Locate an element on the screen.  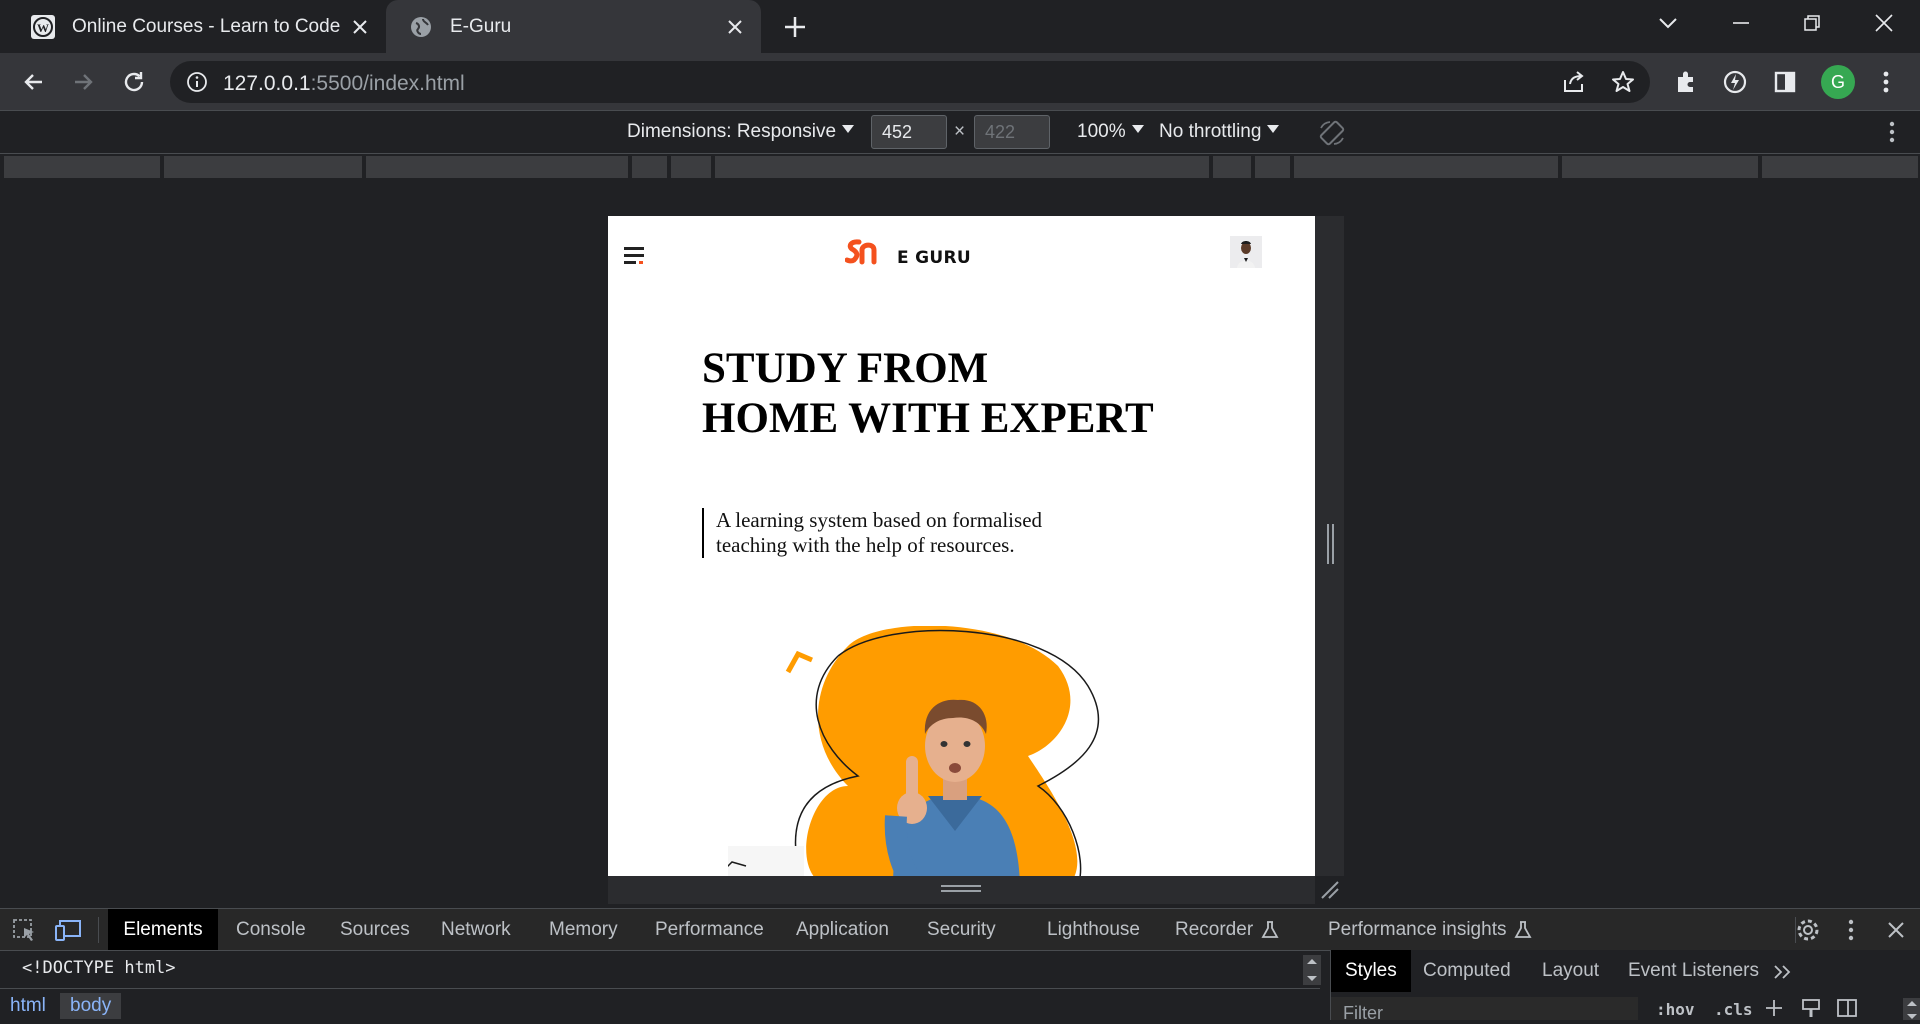
svg-text: W is located at coordinates (43, 28).